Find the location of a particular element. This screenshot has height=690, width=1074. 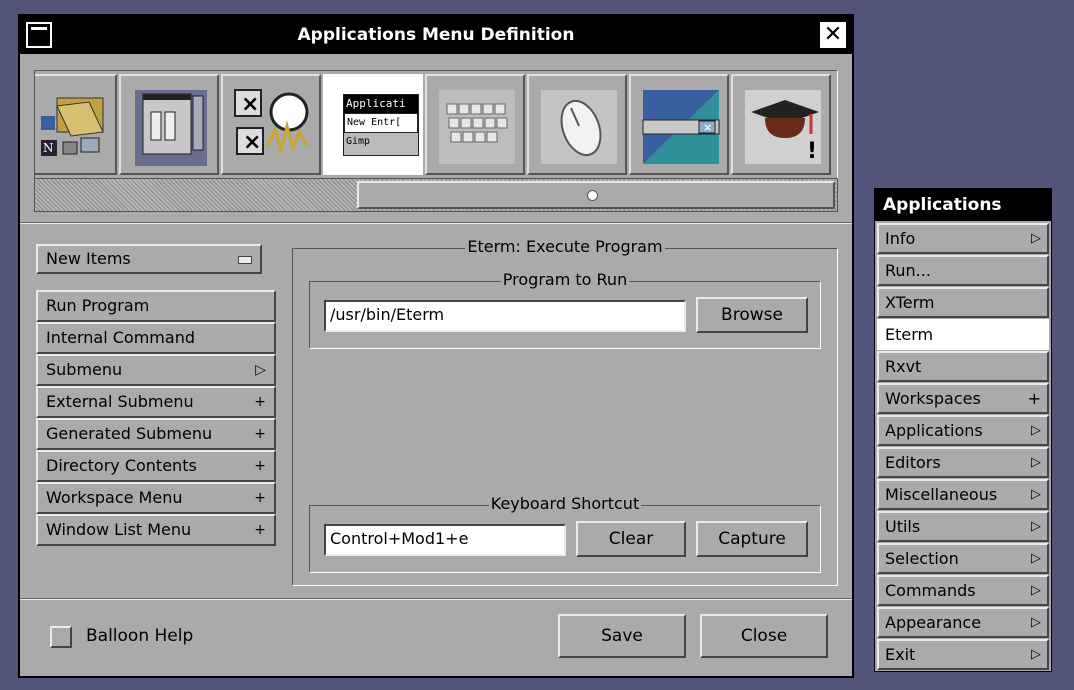

capture-button: Capture is located at coordinates (752, 539).